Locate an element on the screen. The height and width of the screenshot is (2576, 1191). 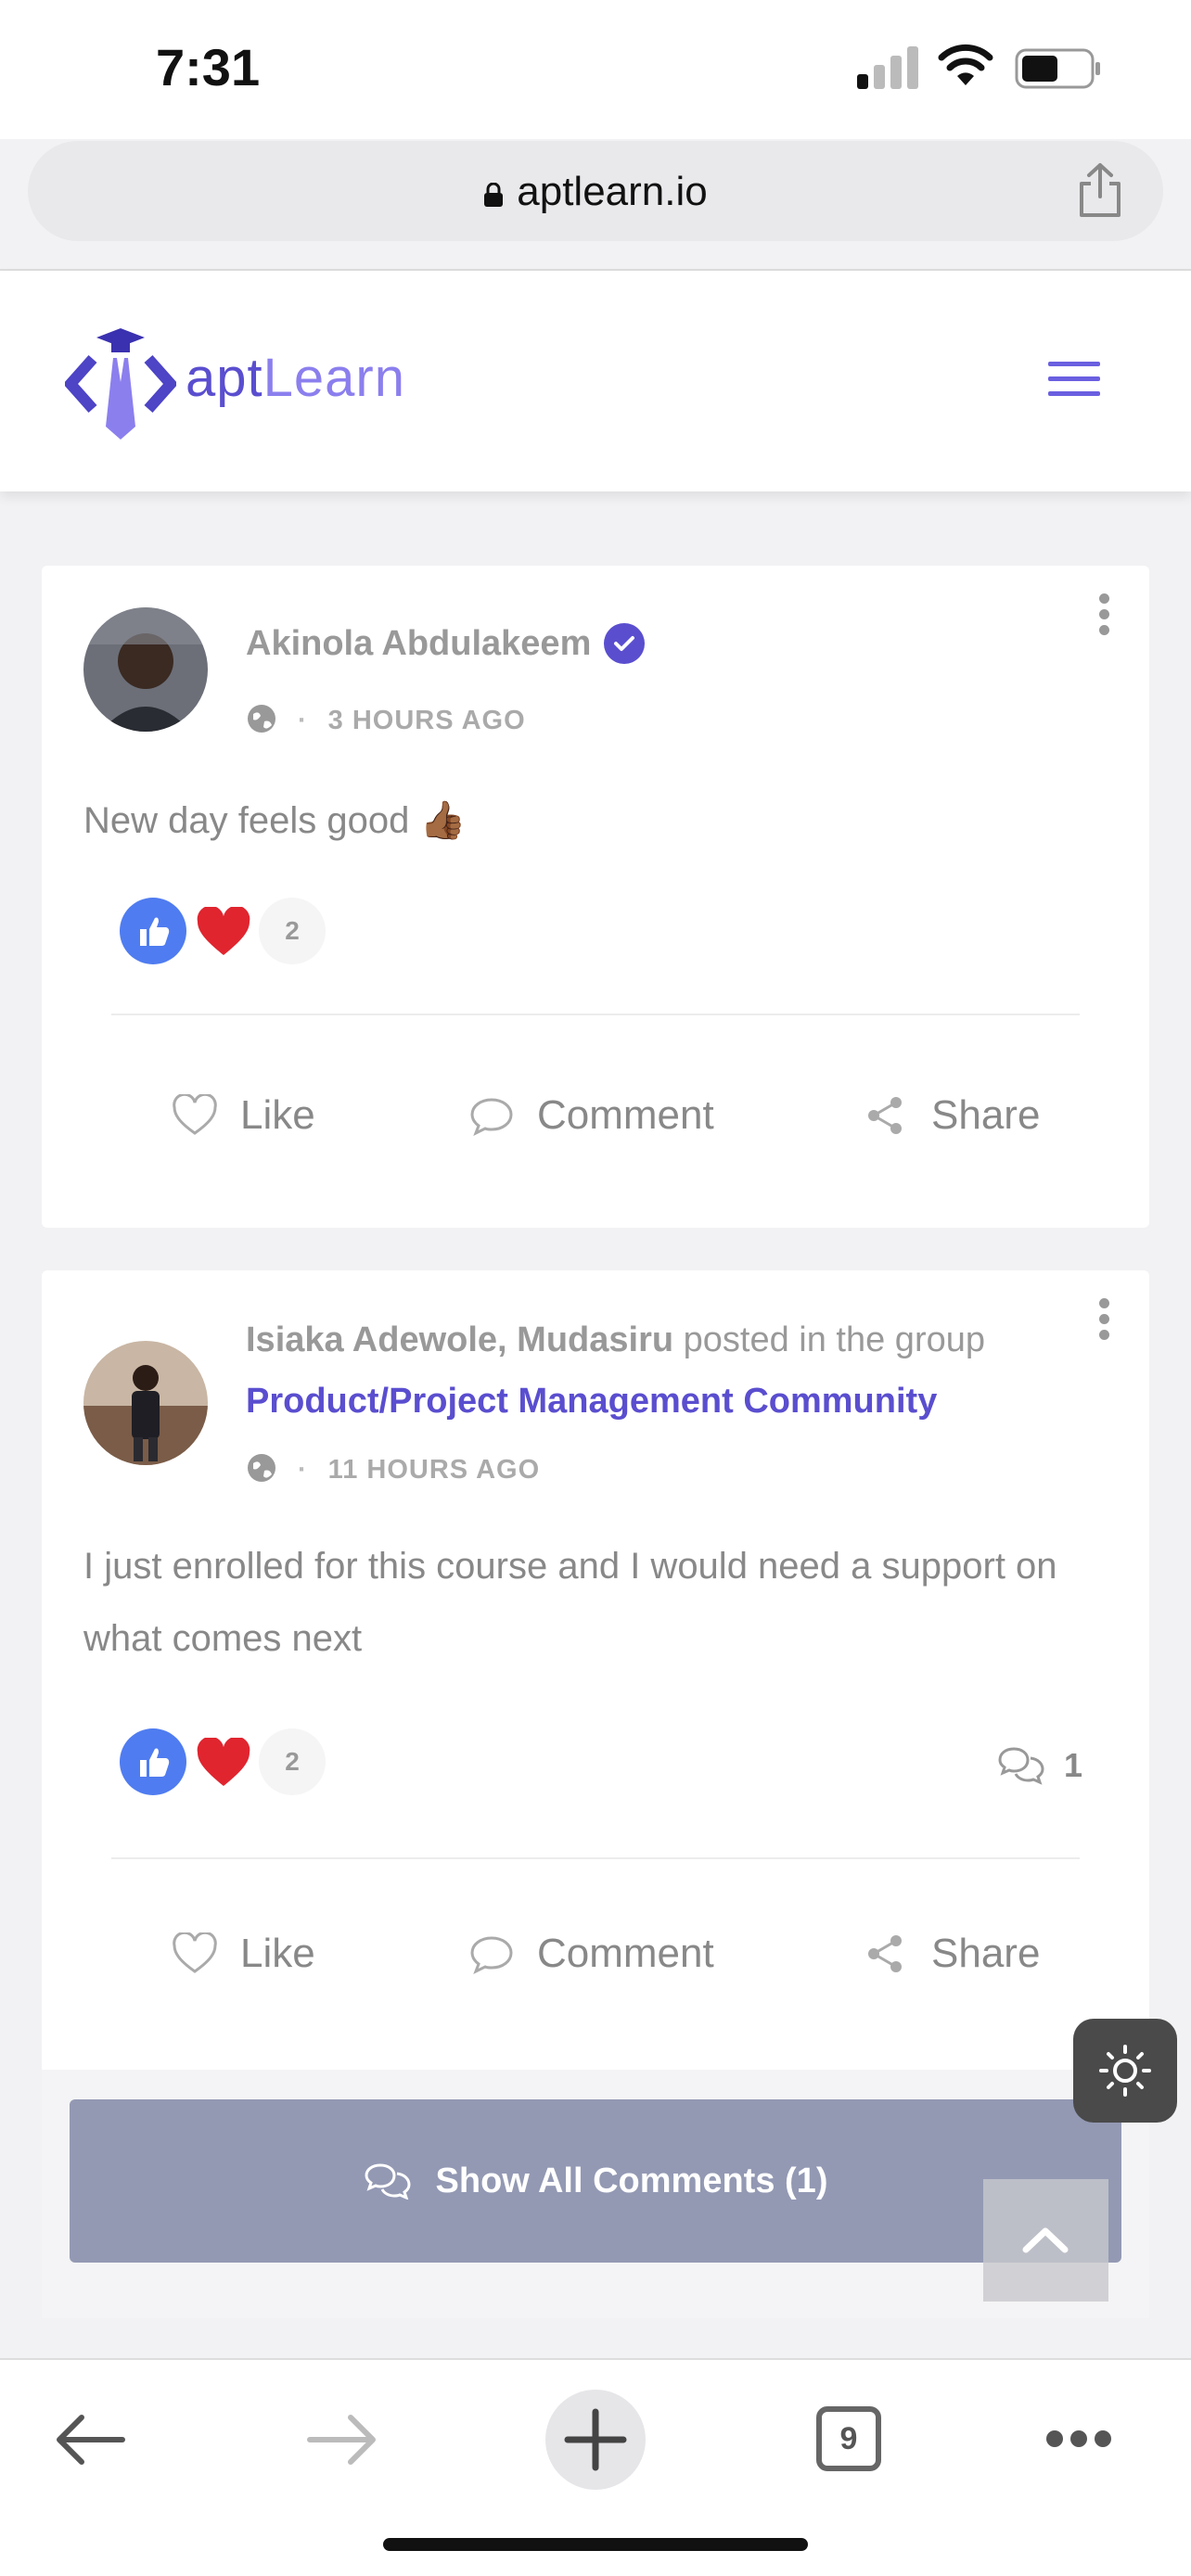
chevron-up-icon is located at coordinates (1045, 2240).